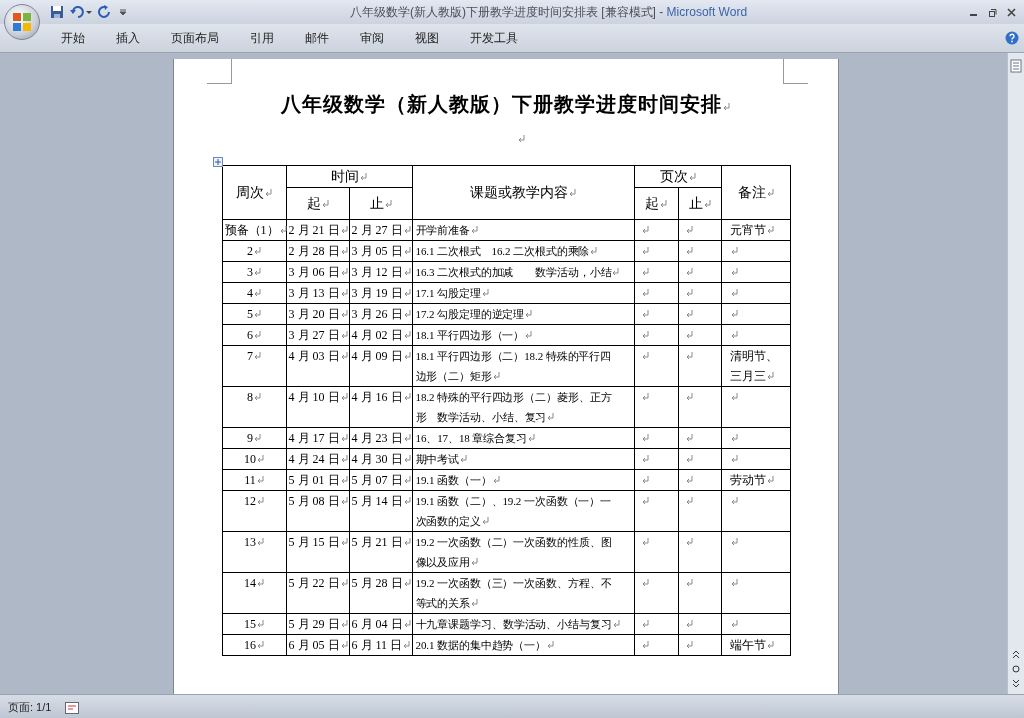 The width and height of the screenshot is (1024, 718). What do you see at coordinates (380, 251) in the screenshot?
I see `table-cell: 3 月 05 日` at bounding box center [380, 251].